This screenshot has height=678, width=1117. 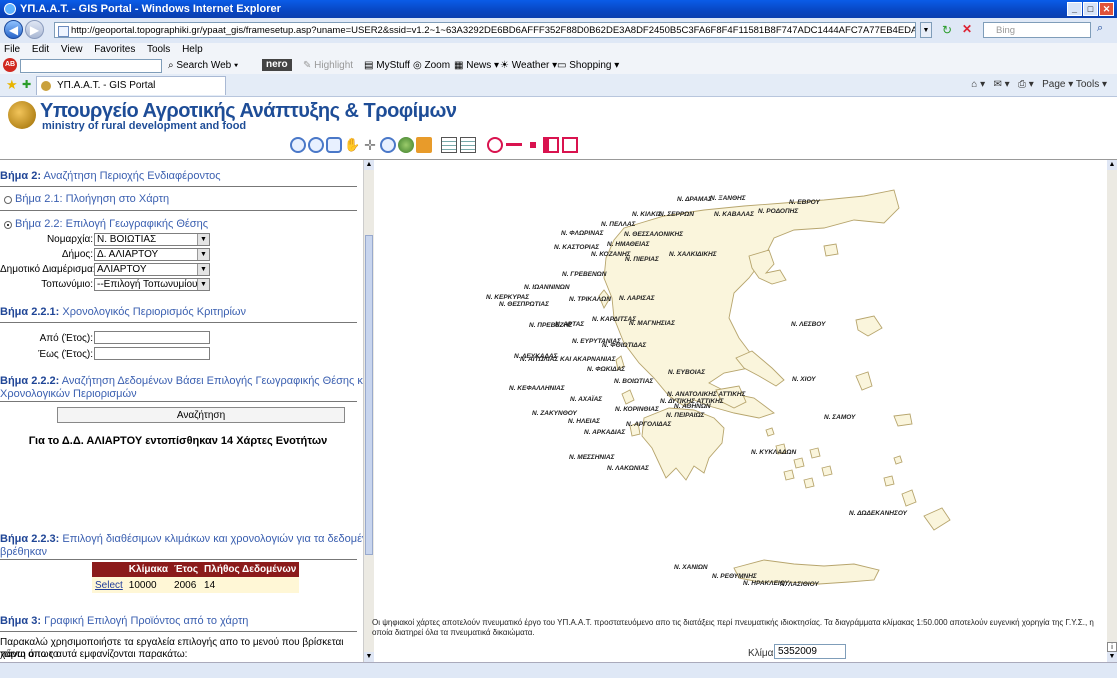 I want to click on minimize-button: _, so click(x=1074, y=9).